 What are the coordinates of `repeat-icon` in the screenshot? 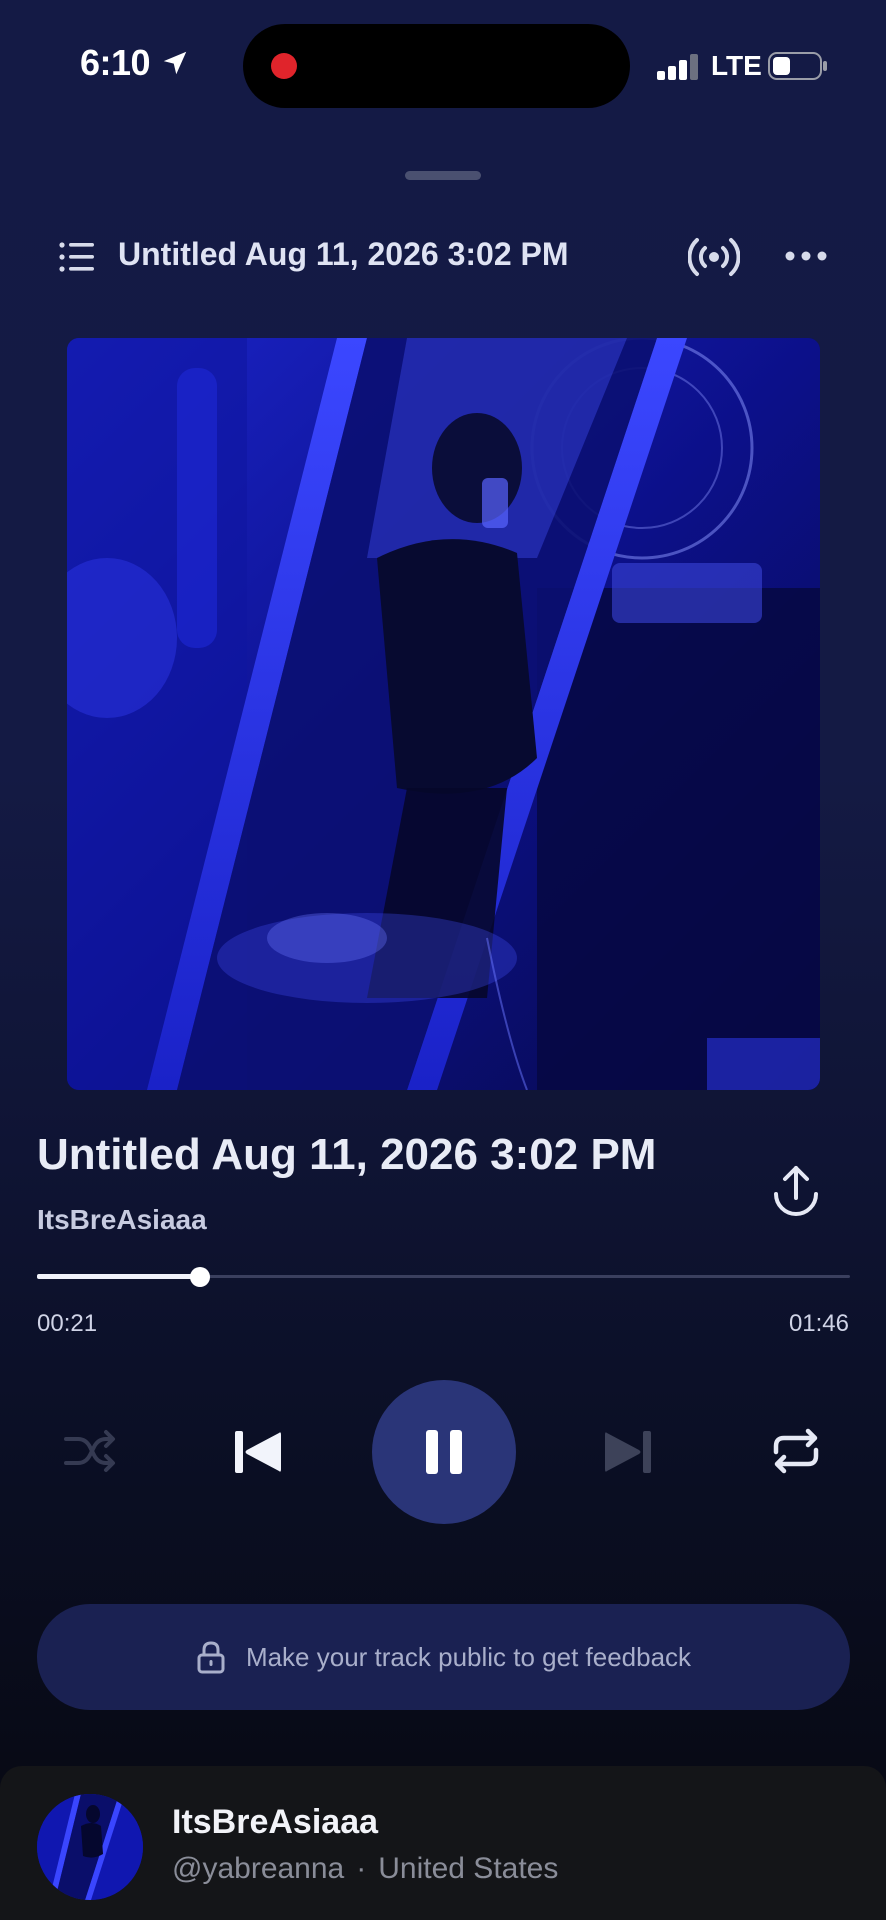 It's located at (796, 1451).